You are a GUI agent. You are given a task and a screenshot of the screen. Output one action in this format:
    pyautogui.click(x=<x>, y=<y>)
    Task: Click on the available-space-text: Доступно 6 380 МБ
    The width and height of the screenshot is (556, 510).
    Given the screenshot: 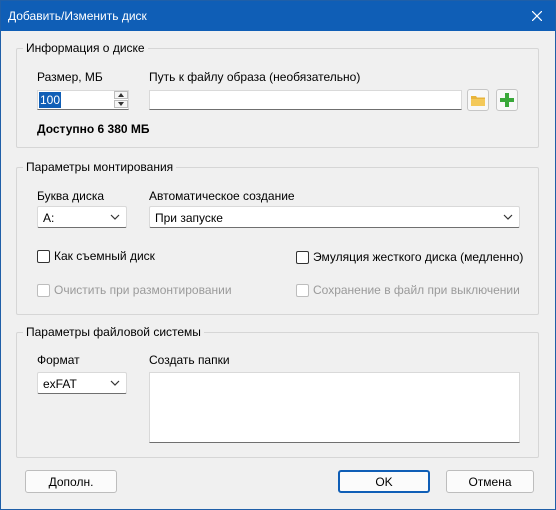 What is the action you would take?
    pyautogui.click(x=93, y=129)
    